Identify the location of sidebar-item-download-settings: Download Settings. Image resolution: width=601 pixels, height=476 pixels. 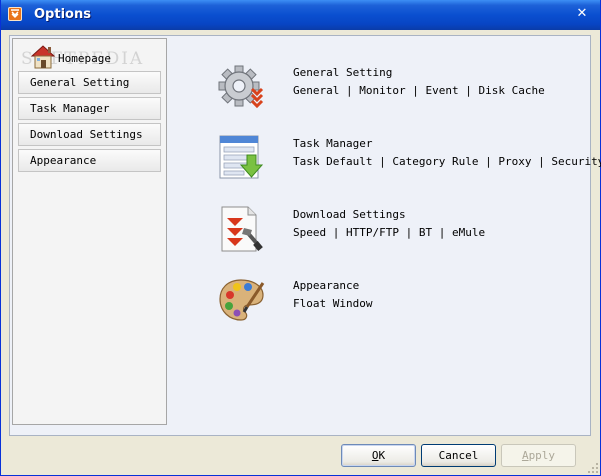
(89, 134).